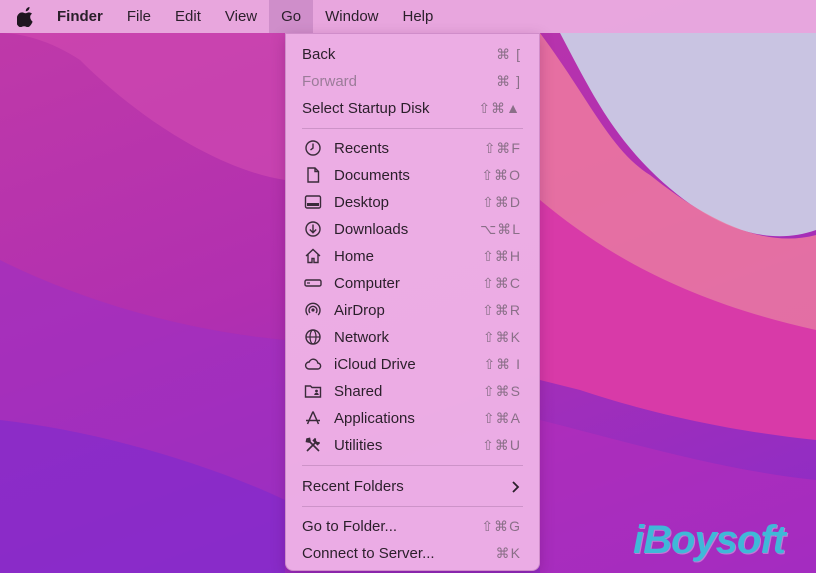 This screenshot has height=573, width=816. Describe the element at coordinates (412, 229) in the screenshot. I see `menu-item-downloads: Downloads ⌥⌘L` at that location.